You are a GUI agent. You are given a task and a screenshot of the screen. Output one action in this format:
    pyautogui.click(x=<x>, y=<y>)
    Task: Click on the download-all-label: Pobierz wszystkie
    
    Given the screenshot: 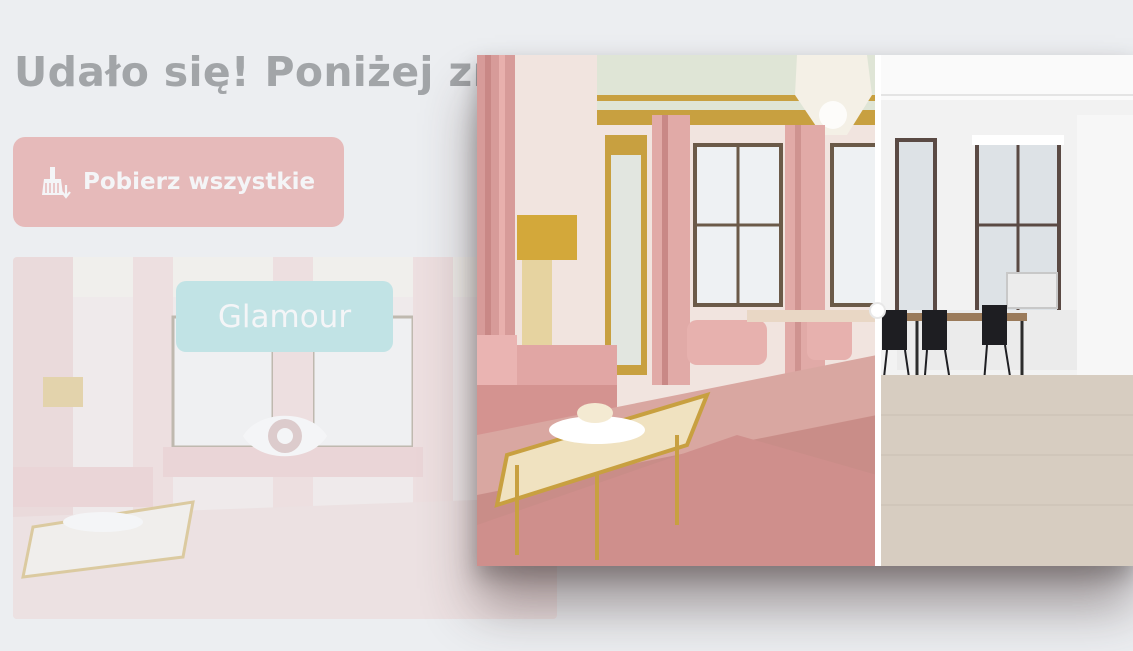 What is the action you would take?
    pyautogui.click(x=199, y=182)
    